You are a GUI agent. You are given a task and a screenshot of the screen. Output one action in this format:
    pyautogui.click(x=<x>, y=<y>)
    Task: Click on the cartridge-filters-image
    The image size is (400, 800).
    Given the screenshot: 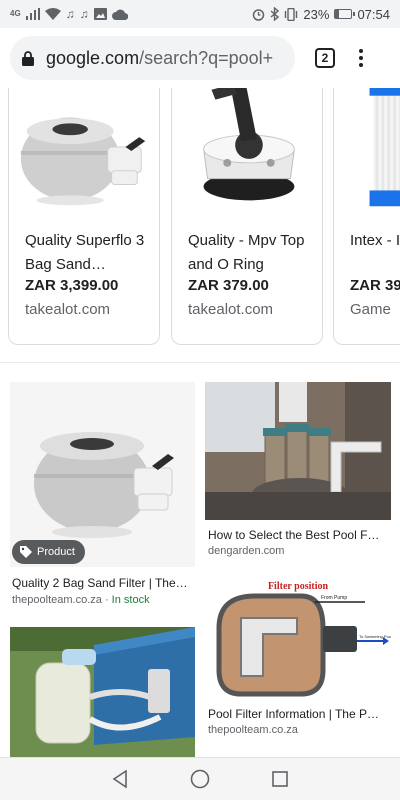 What is the action you would take?
    pyautogui.click(x=298, y=451)
    